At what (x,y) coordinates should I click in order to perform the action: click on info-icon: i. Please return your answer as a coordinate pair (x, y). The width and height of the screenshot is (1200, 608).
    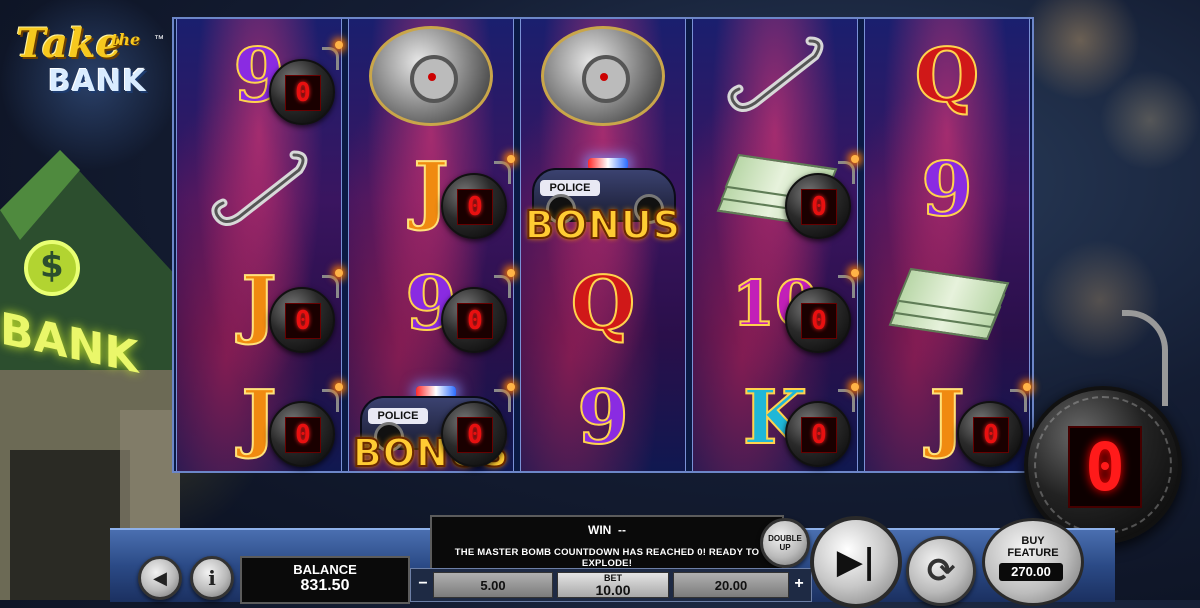
    Looking at the image, I should click on (212, 578).